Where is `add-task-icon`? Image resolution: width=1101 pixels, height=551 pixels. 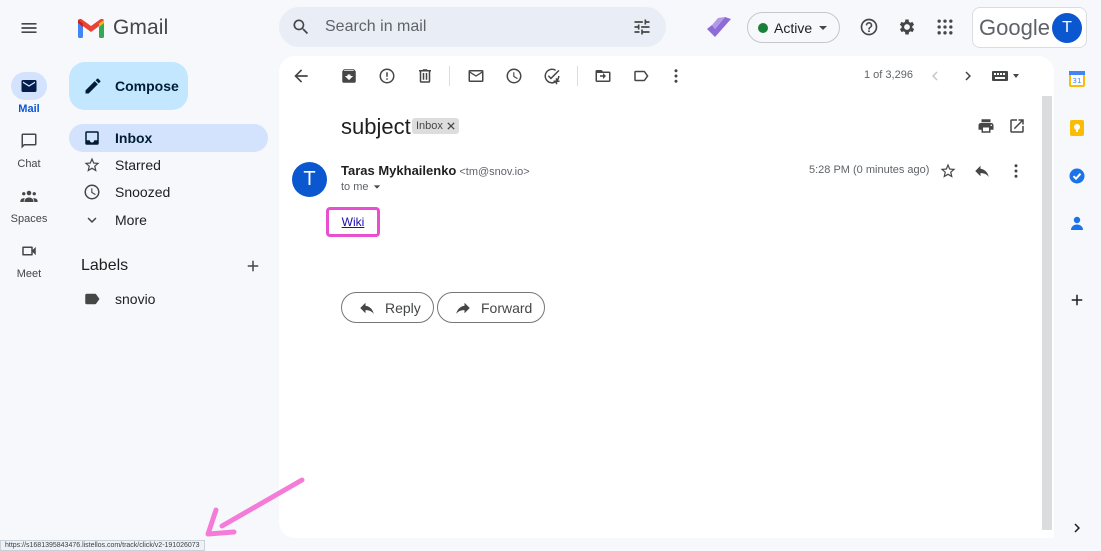
add-task-icon is located at coordinates (552, 76).